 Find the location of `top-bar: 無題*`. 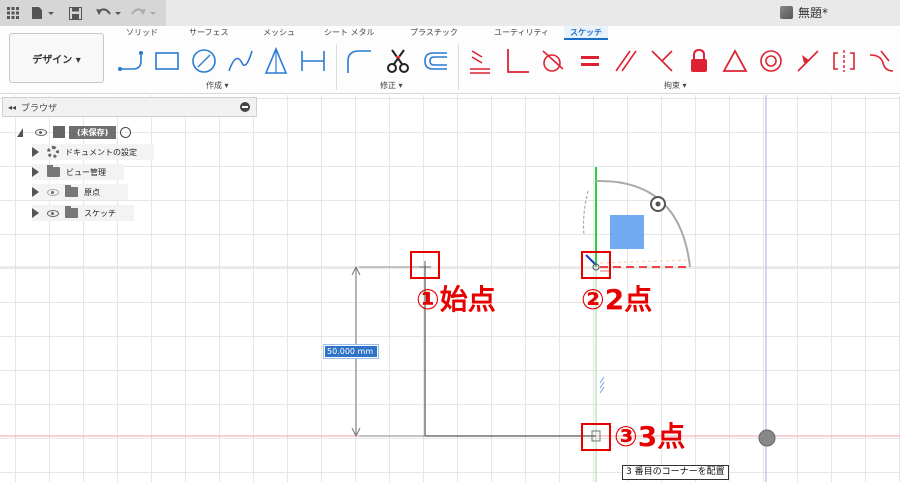

top-bar: 無題* is located at coordinates (450, 13).